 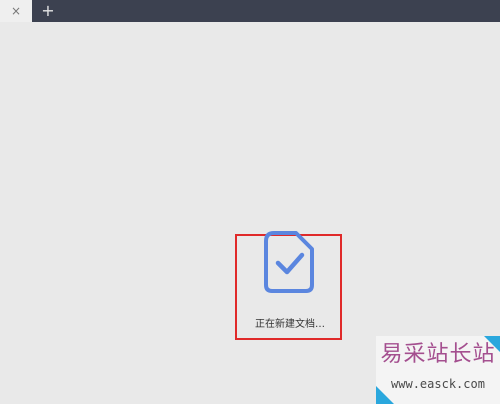 What do you see at coordinates (250, 11) in the screenshot?
I see `tab-bar: × +` at bounding box center [250, 11].